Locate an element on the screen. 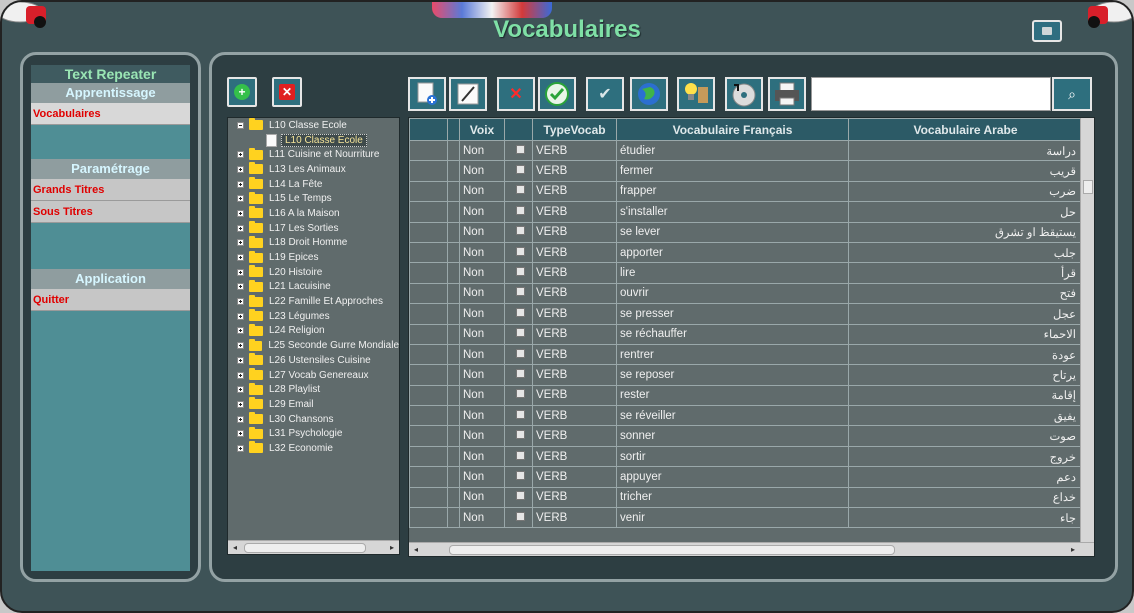 This screenshot has height=613, width=1134. table-row: Non VERB sonner صوت is located at coordinates (746, 436).